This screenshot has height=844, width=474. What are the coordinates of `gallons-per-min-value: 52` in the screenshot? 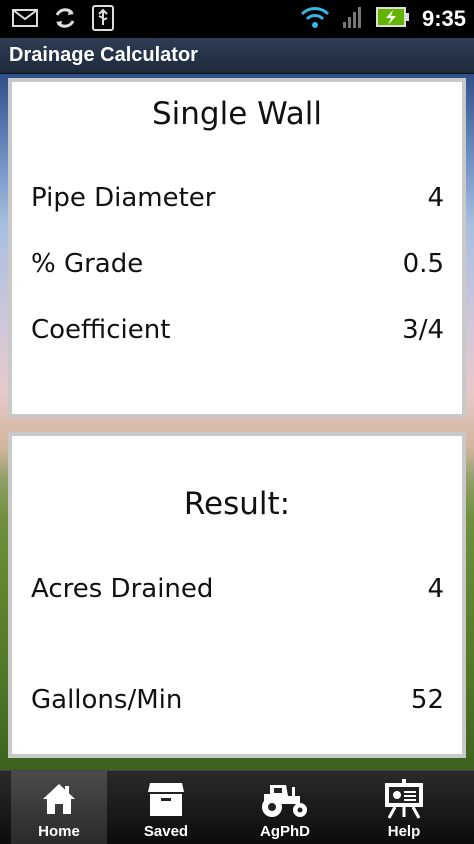 It's located at (427, 700).